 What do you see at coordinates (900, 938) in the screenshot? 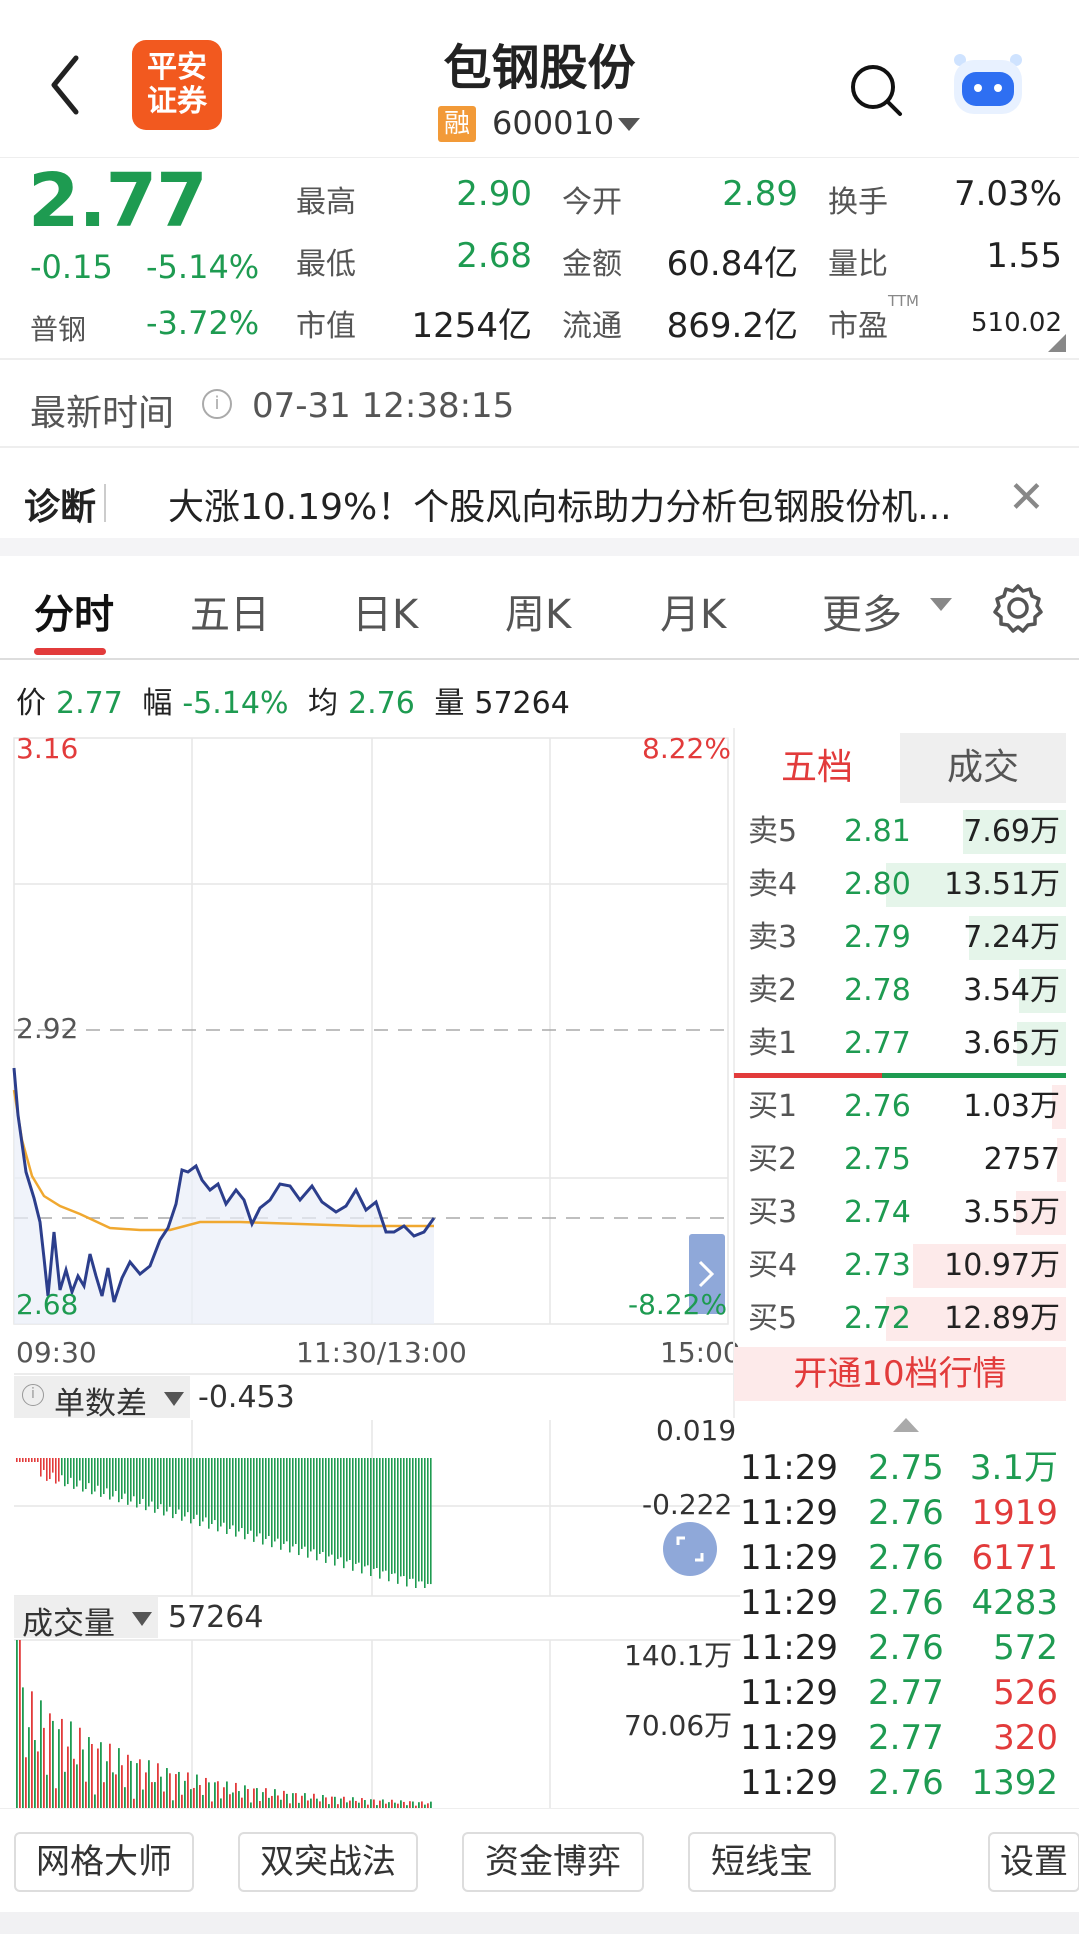
I see `ask-row: 卖3 2.79 7.24万` at bounding box center [900, 938].